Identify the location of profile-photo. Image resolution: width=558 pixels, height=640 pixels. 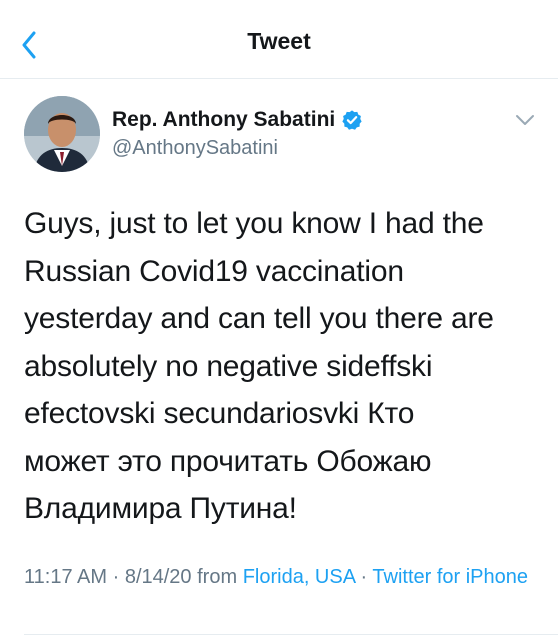
(62, 134).